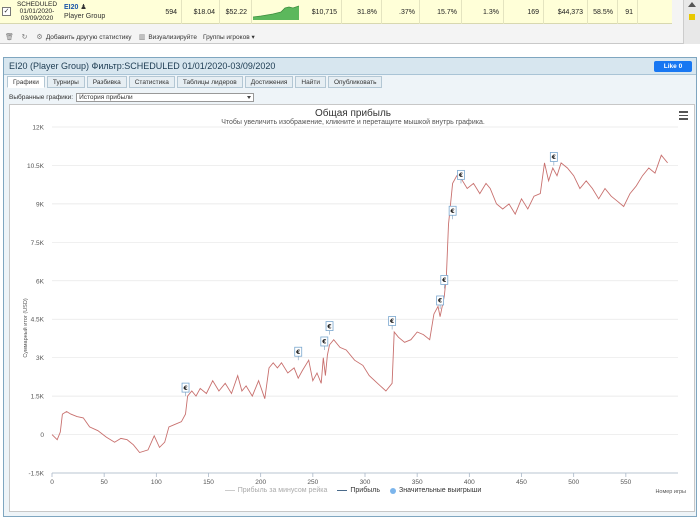 Image resolution: width=700 pixels, height=519 pixels. I want to click on cell-num: 91, so click(628, 12).